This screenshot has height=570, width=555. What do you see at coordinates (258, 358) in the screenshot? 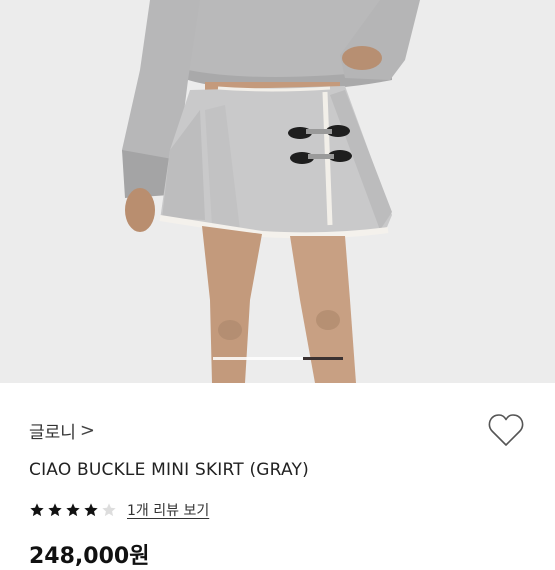
I see `carousel-indicator-track` at bounding box center [258, 358].